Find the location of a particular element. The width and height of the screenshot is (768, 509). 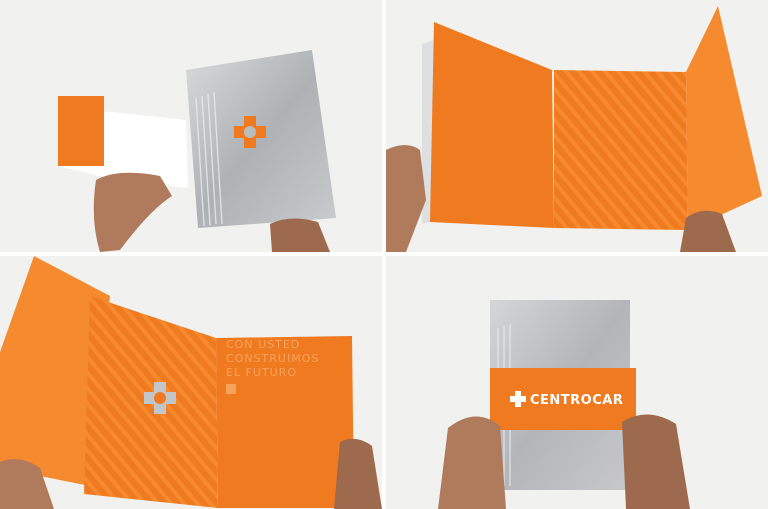

tagline-line-2: CONSTRUIMOS is located at coordinates (272, 358).